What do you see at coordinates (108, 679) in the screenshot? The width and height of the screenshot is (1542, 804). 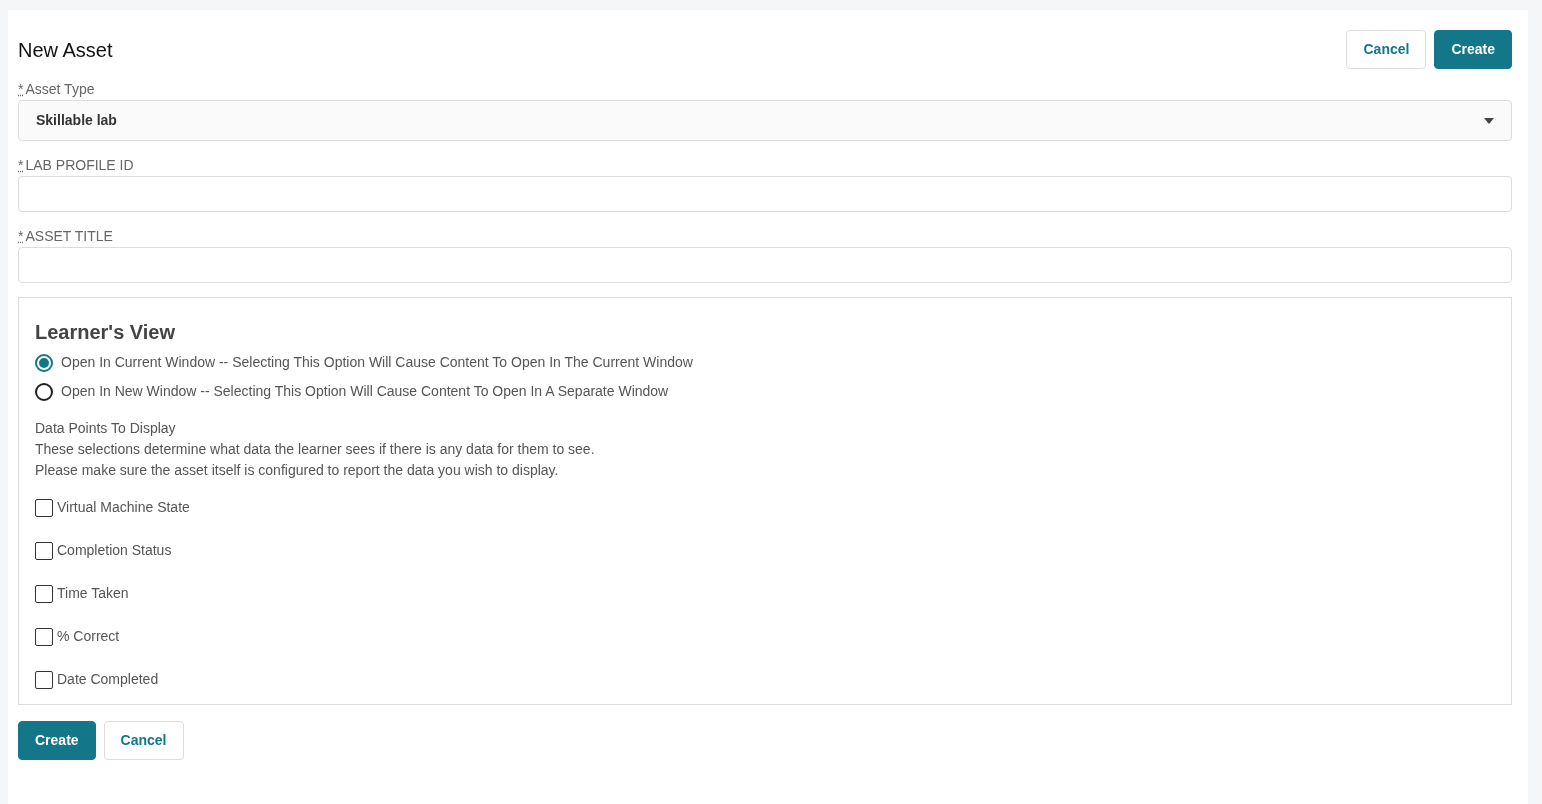 I see `checkbox-label: Date Completed` at bounding box center [108, 679].